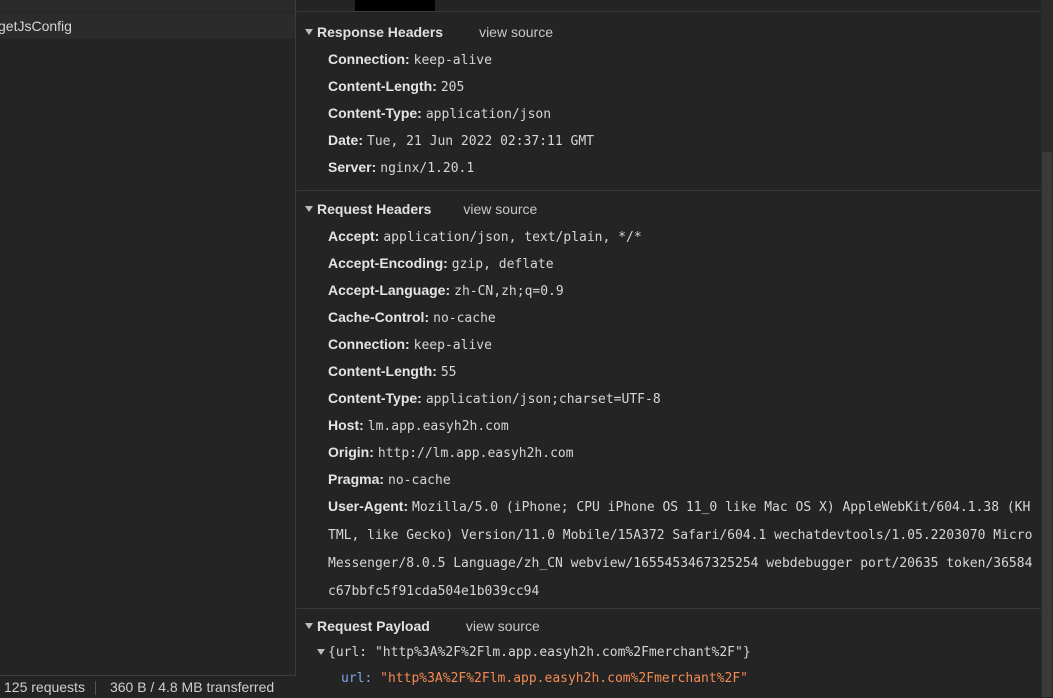 Image resolution: width=1053 pixels, height=698 pixels. I want to click on request-view-source-link: view source, so click(500, 209).